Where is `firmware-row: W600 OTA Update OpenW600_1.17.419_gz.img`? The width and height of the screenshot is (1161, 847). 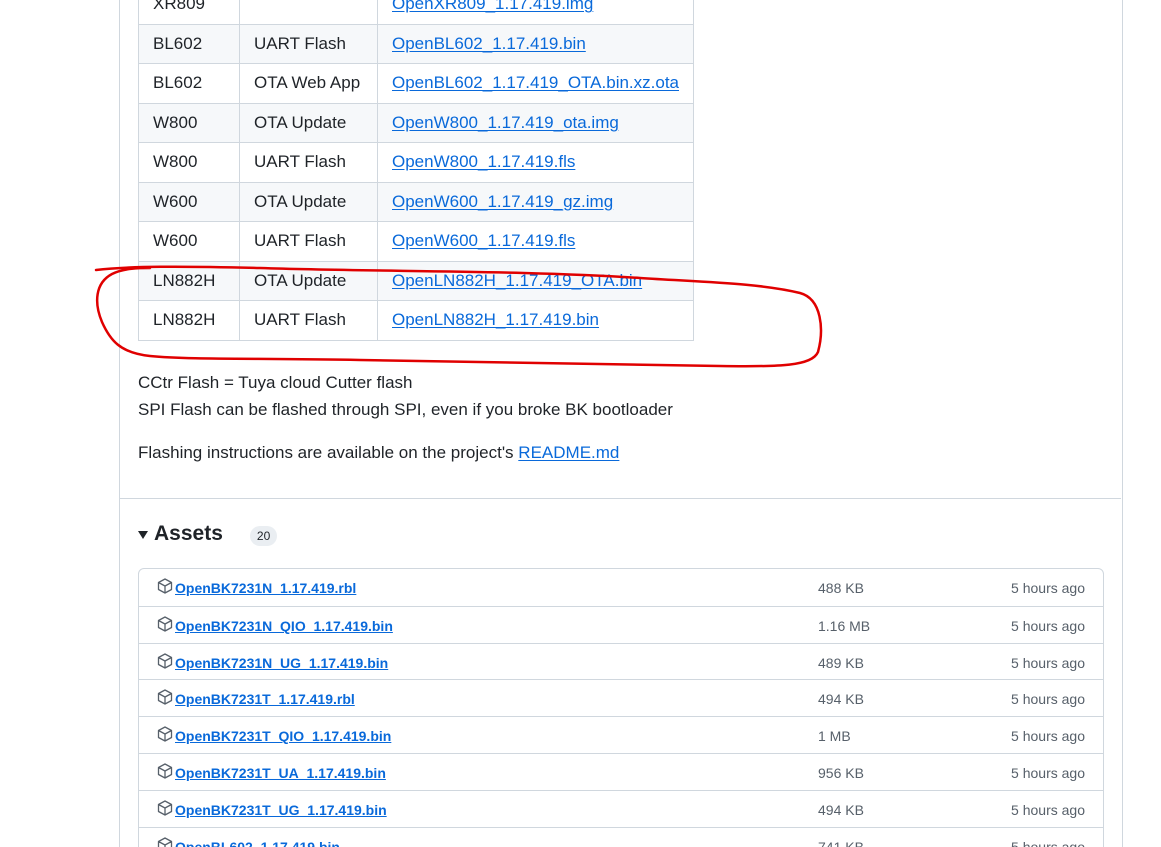
firmware-row: W600 OTA Update OpenW600_1.17.419_gz.img is located at coordinates (416, 201).